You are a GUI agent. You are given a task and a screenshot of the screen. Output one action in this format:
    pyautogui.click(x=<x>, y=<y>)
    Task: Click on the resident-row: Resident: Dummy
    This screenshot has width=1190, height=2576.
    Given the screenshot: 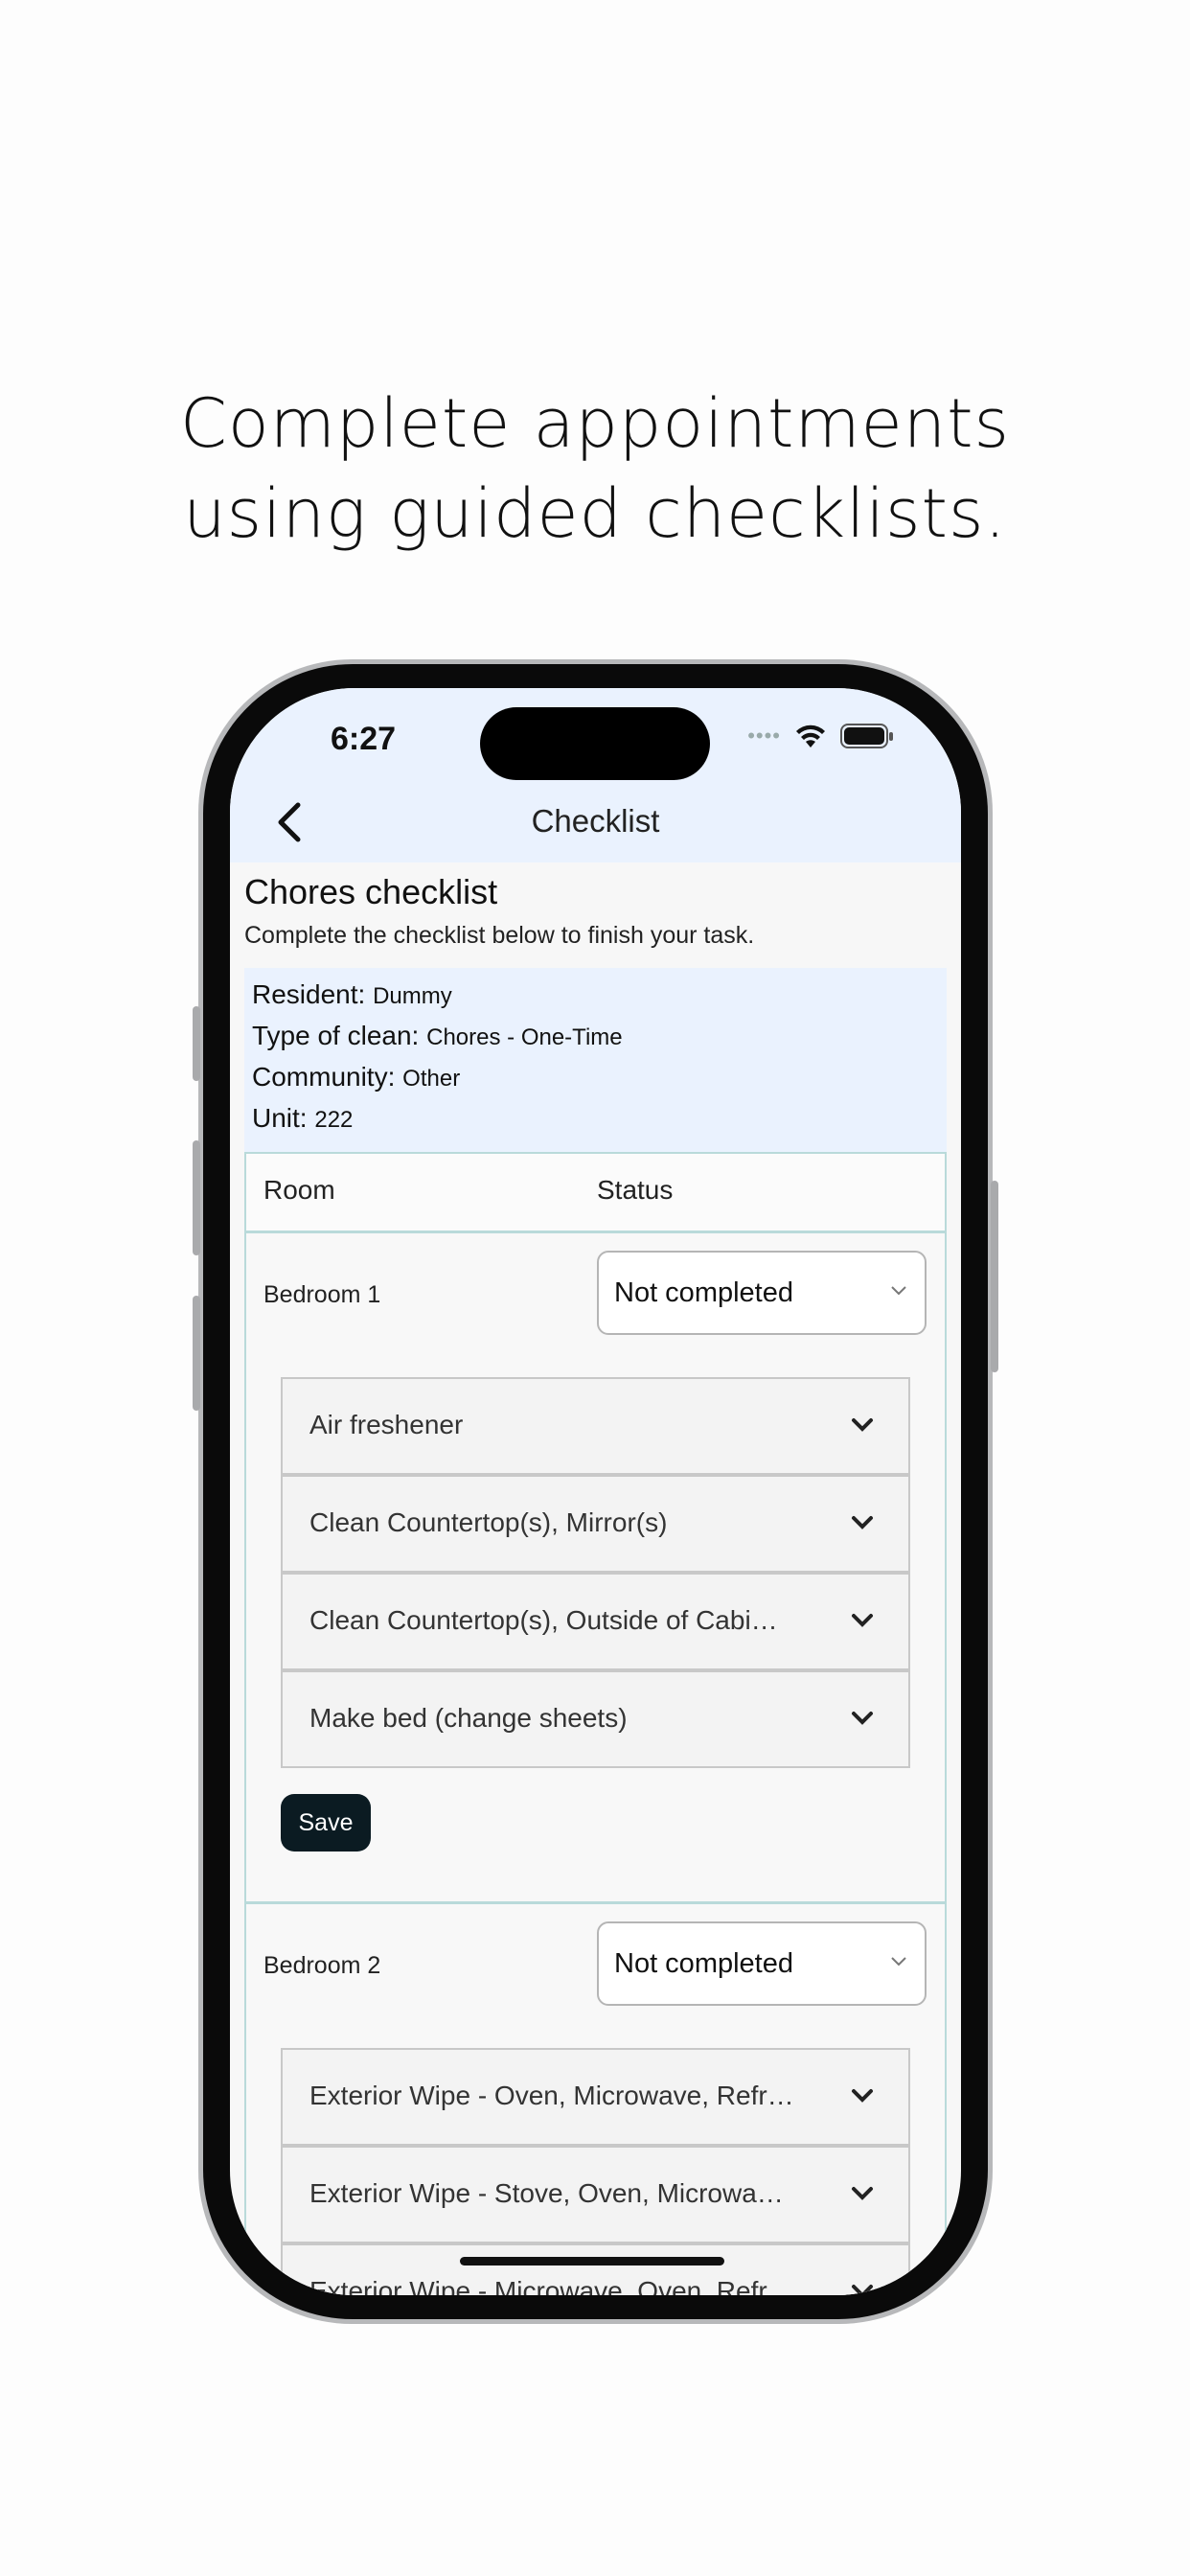 What is the action you would take?
    pyautogui.click(x=352, y=994)
    